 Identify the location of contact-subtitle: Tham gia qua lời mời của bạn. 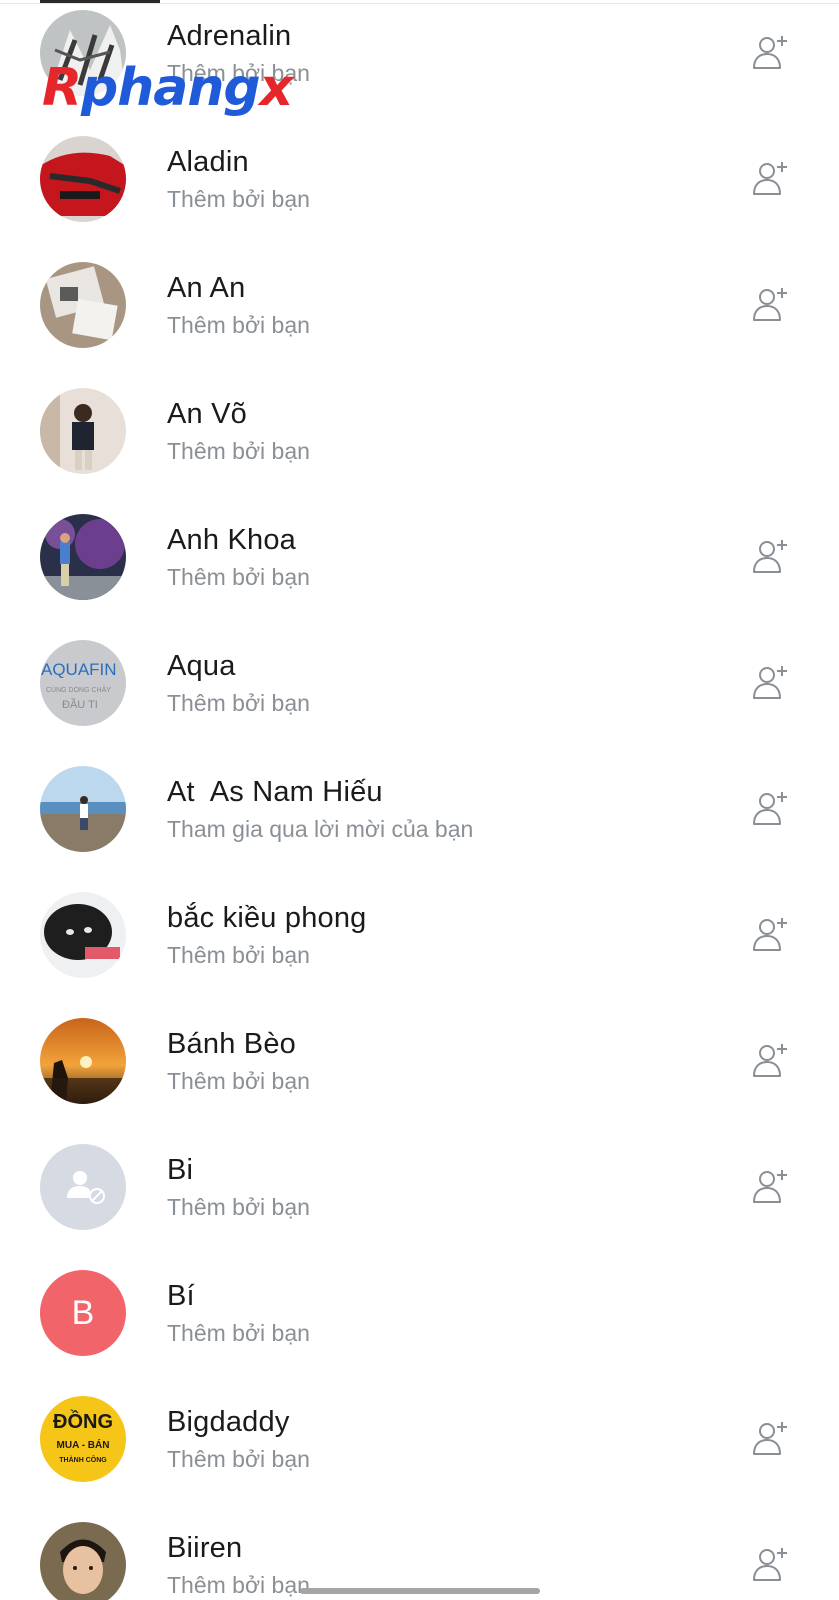
(320, 829).